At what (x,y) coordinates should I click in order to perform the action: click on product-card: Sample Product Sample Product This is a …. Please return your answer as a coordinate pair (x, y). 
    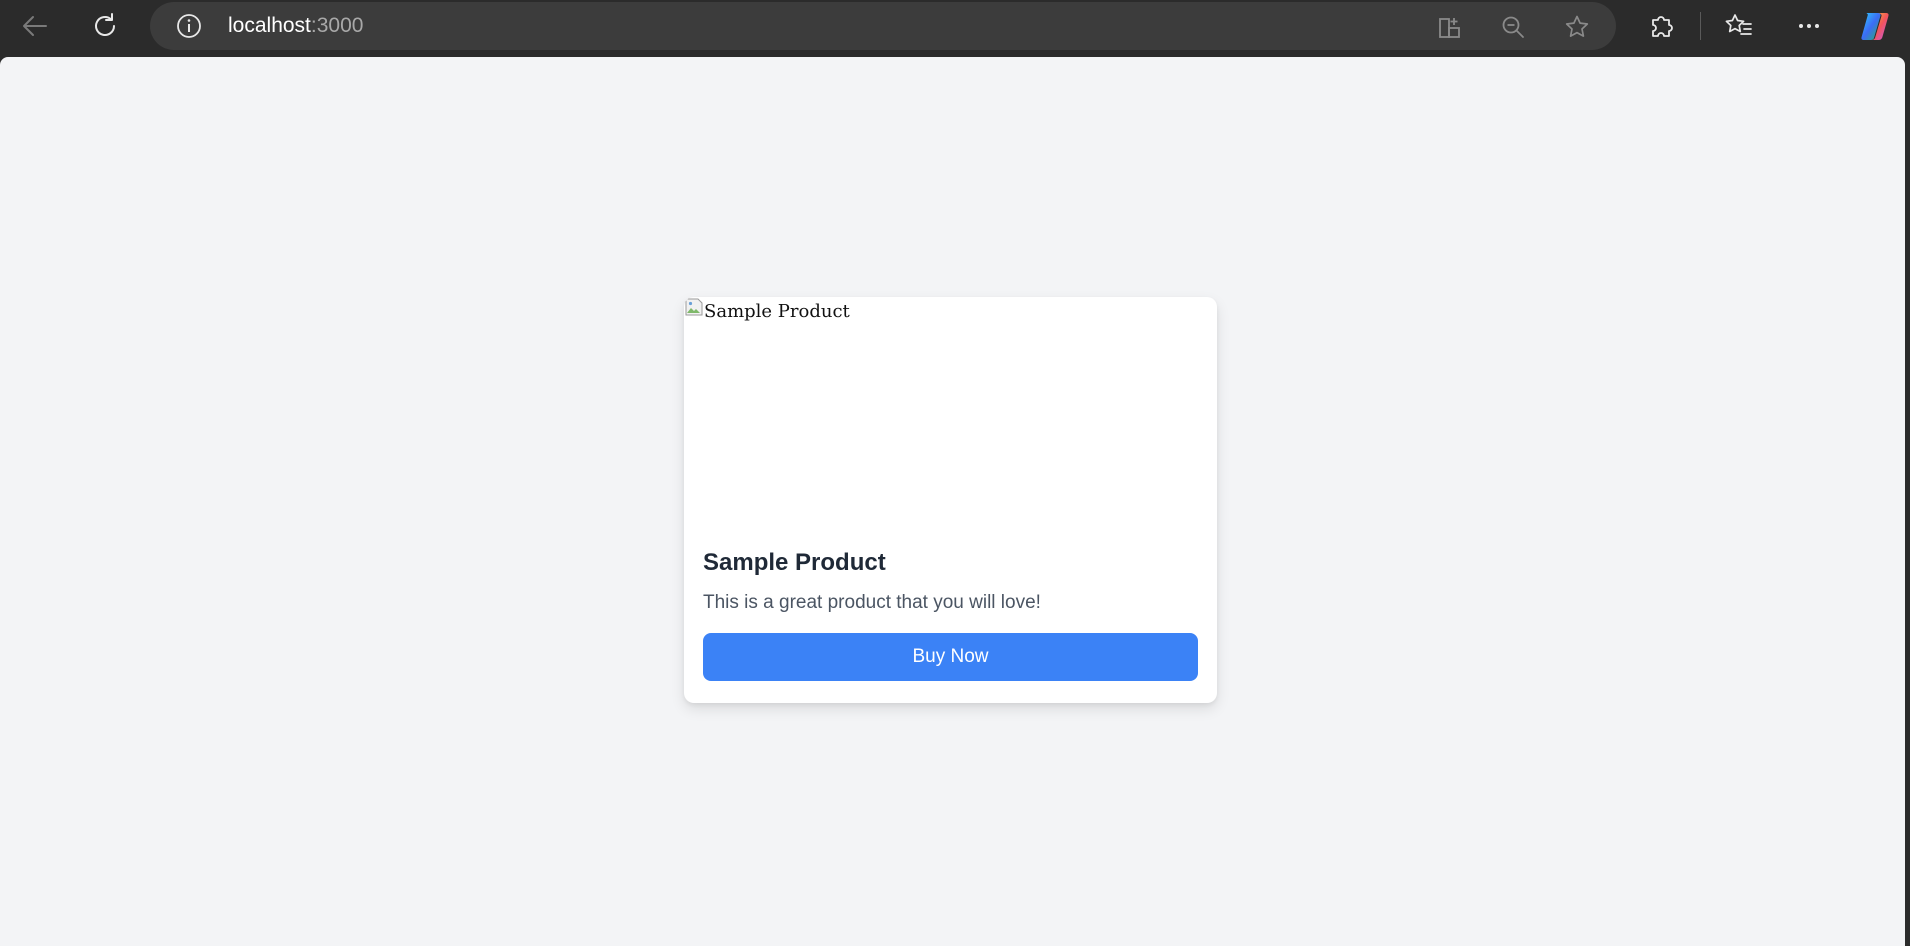
    Looking at the image, I should click on (950, 500).